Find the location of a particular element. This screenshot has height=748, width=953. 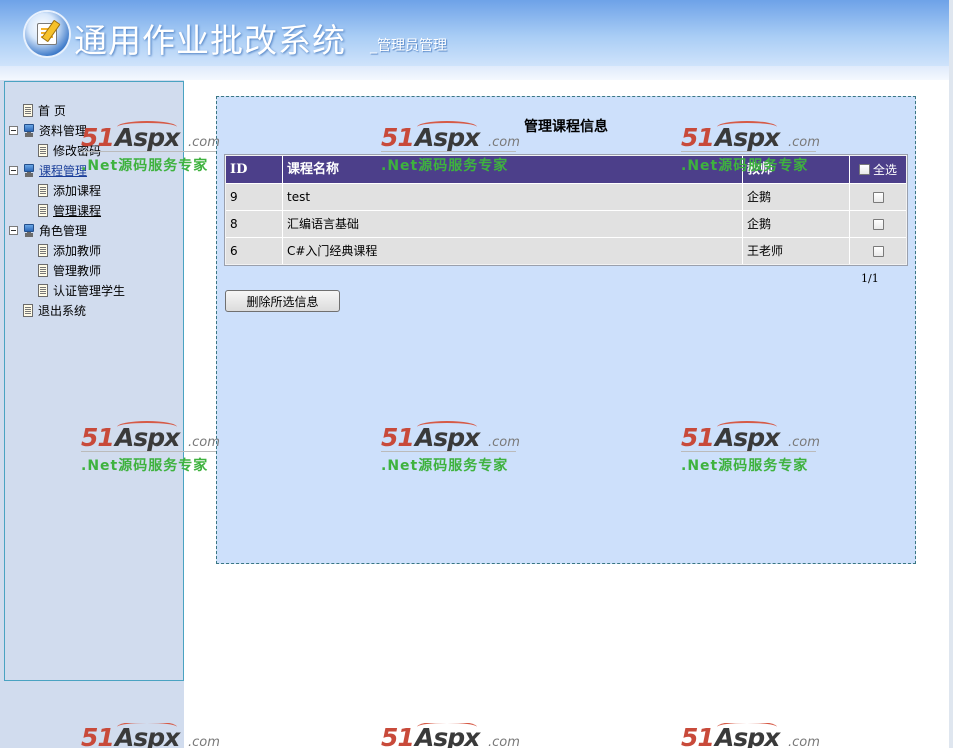

table-row: 8 汇编语言基础 企鹅 is located at coordinates (566, 224).